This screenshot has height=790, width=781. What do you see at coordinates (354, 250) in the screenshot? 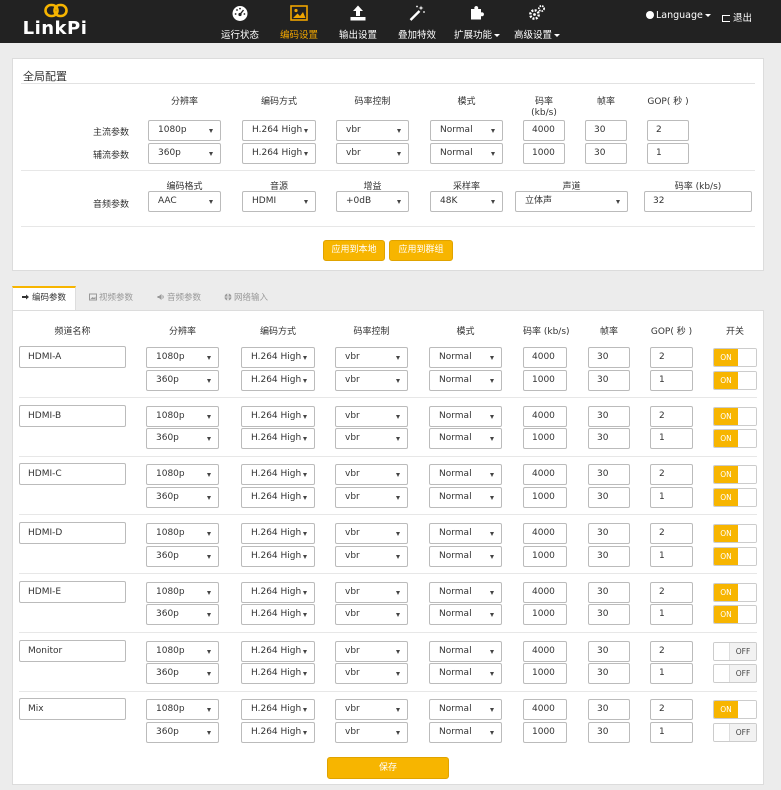
I see `apply-local-button: 应用到本地` at bounding box center [354, 250].